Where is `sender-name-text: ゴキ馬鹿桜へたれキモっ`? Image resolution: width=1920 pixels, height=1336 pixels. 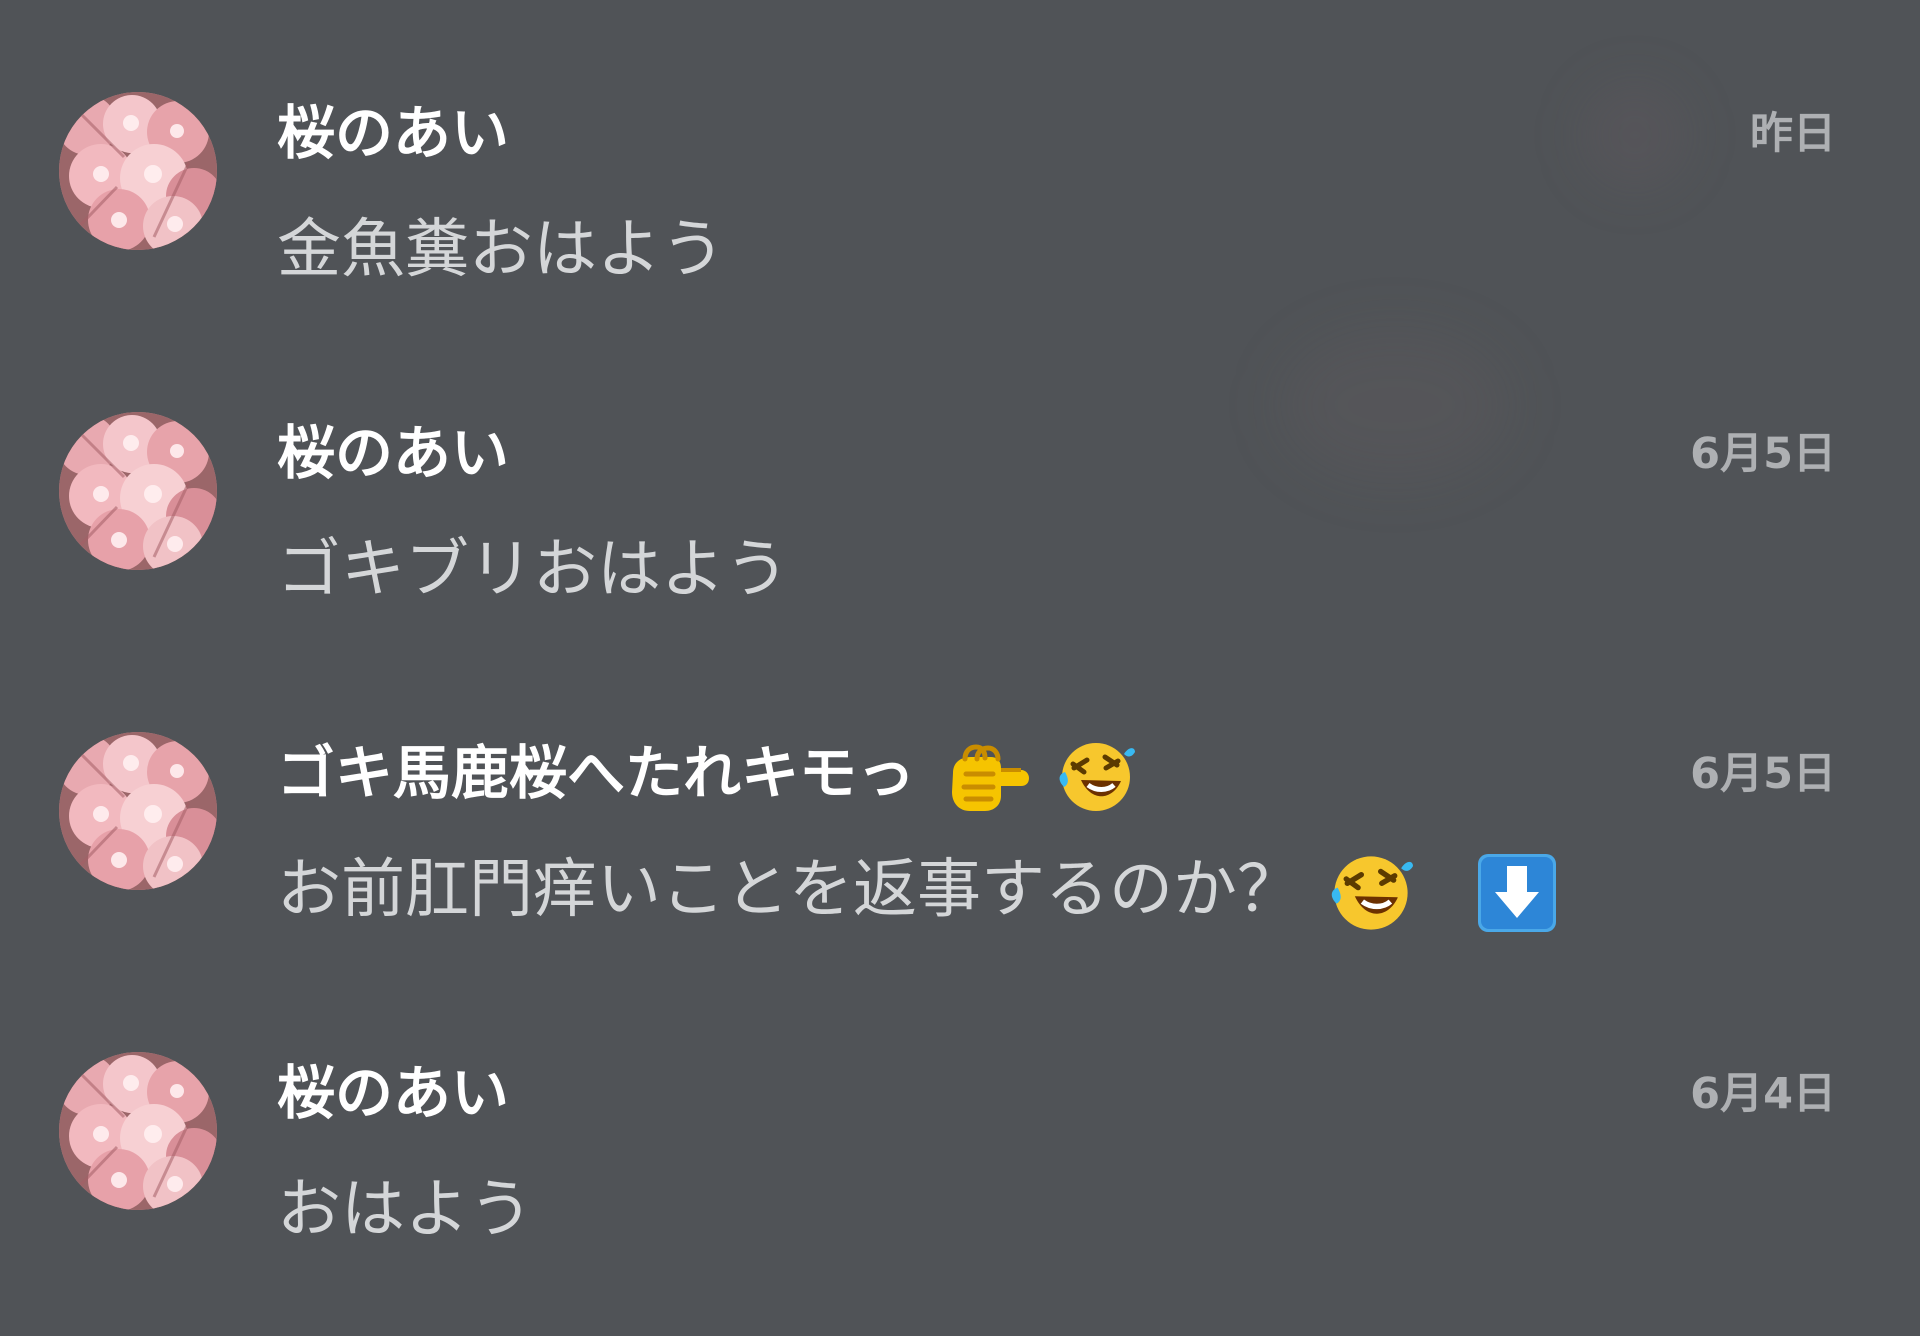 sender-name-text: ゴキ馬鹿桜へたれキモっ is located at coordinates (596, 773).